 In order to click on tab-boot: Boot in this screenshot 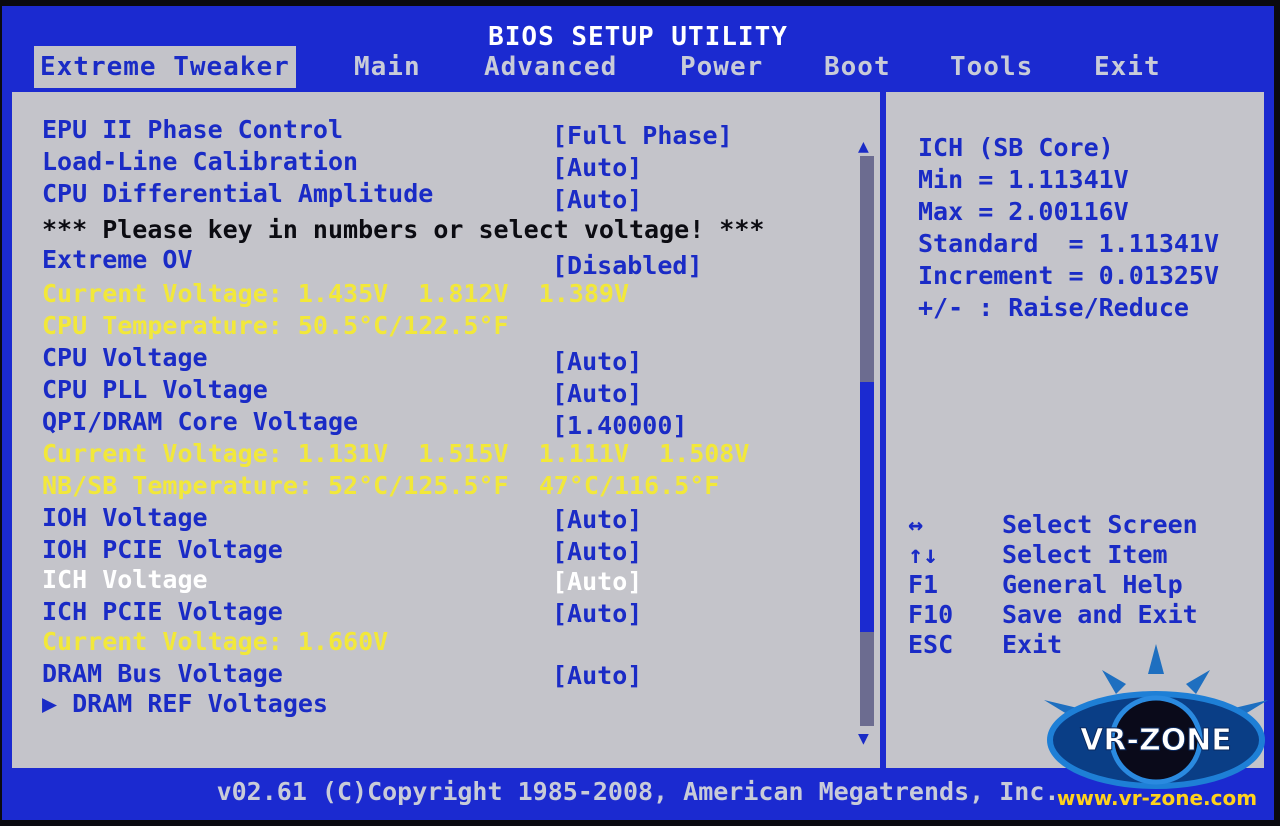, I will do `click(857, 67)`.